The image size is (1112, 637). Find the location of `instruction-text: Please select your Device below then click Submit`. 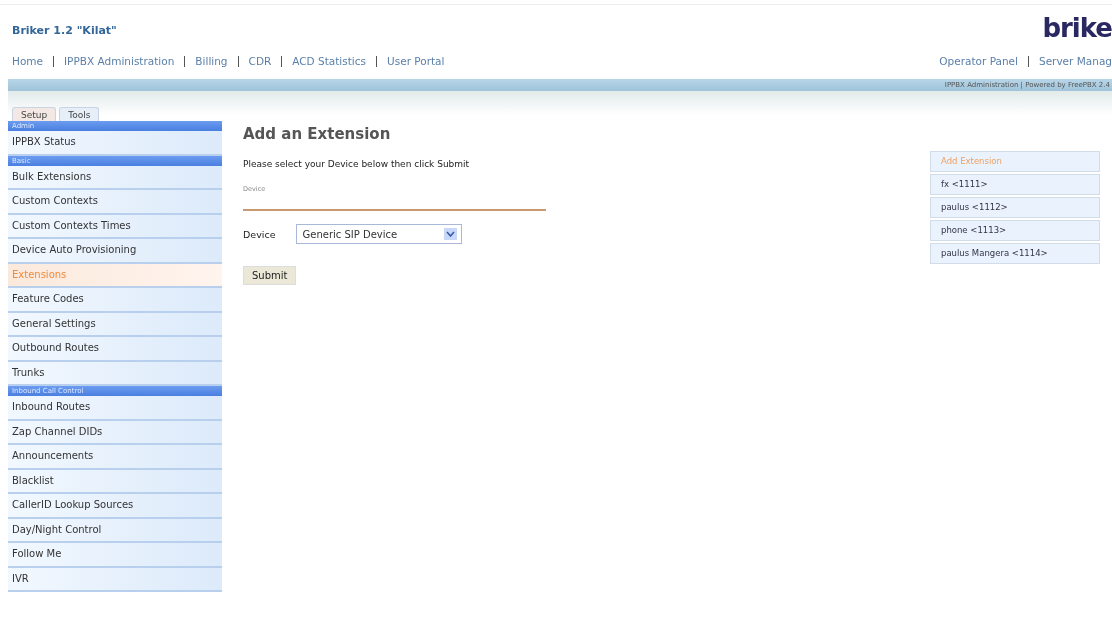

instruction-text: Please select your Device below then click Submit is located at coordinates (357, 164).